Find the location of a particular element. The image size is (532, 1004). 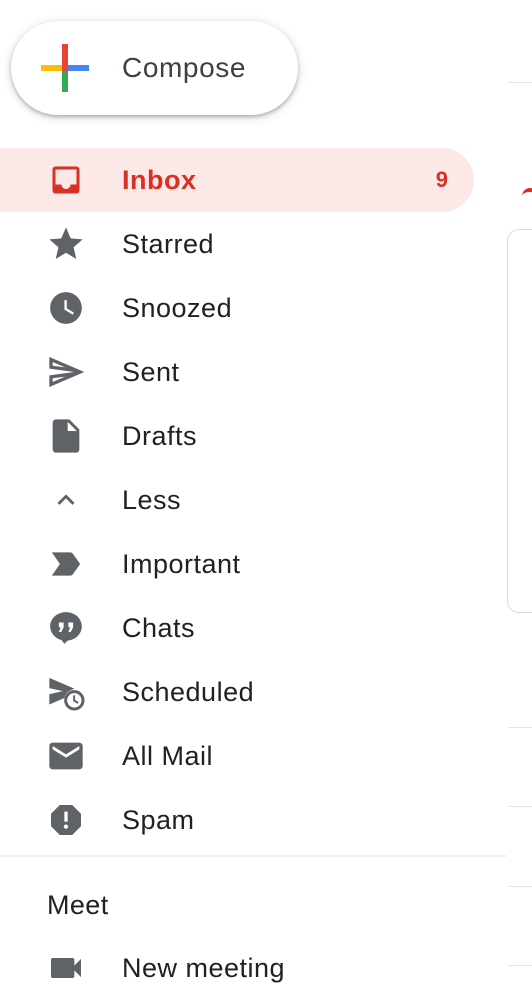

star-icon is located at coordinates (66, 244).